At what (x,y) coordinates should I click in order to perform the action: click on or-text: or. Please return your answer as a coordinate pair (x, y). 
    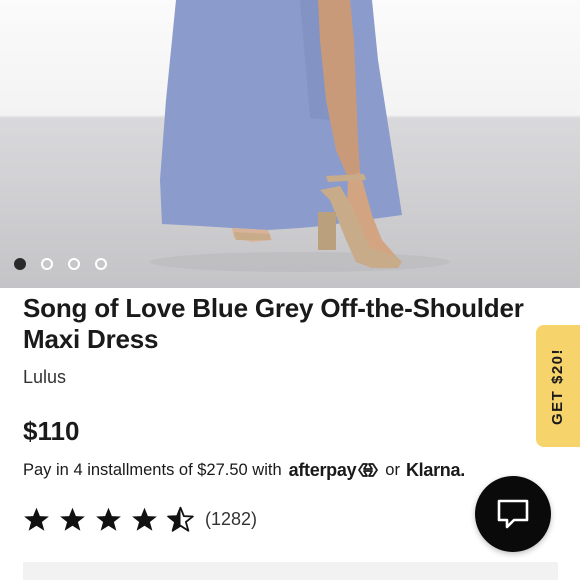
    Looking at the image, I should click on (392, 469).